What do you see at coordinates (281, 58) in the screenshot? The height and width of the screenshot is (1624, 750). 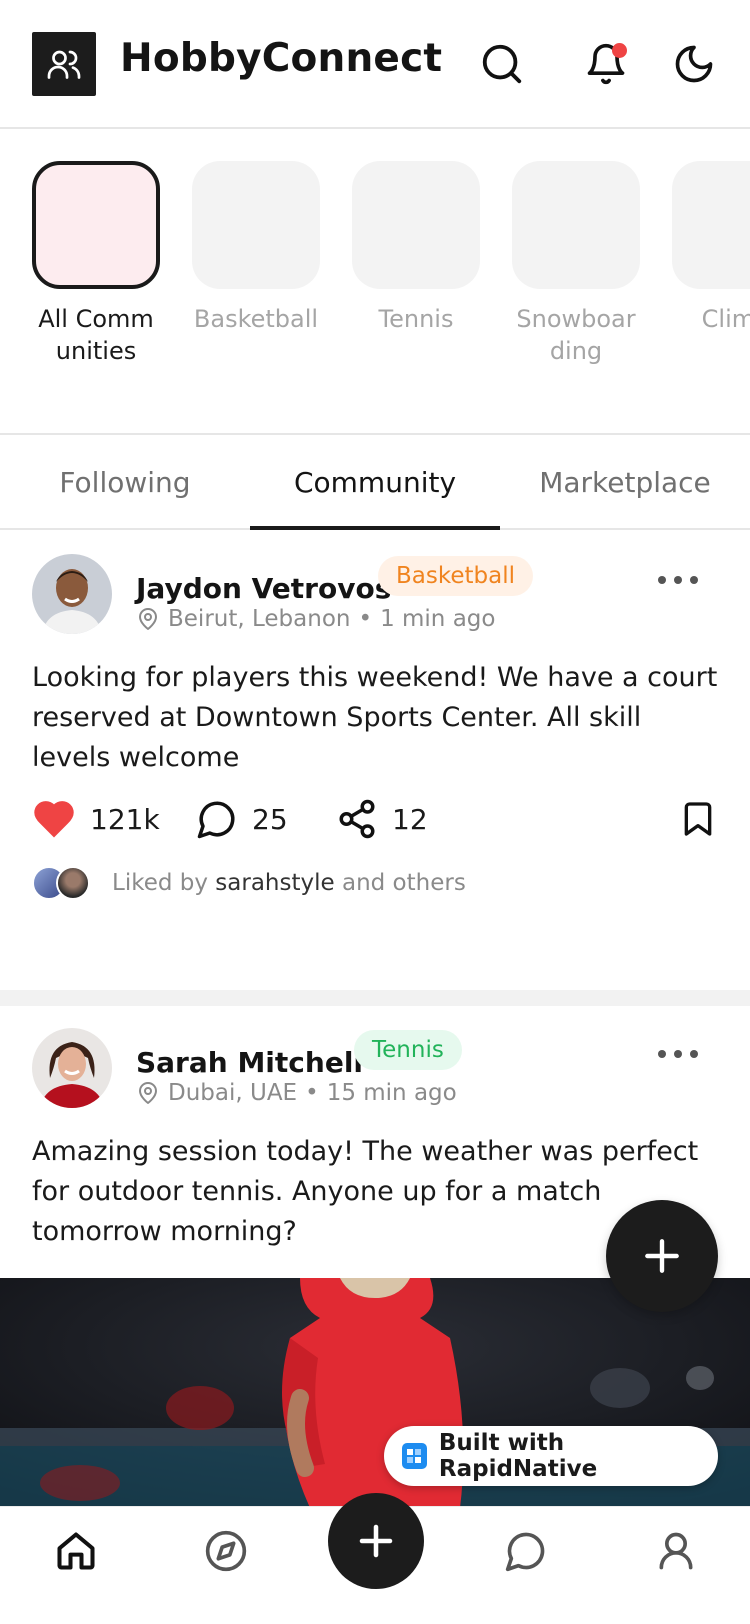 I see `app-title: HobbyConnect` at bounding box center [281, 58].